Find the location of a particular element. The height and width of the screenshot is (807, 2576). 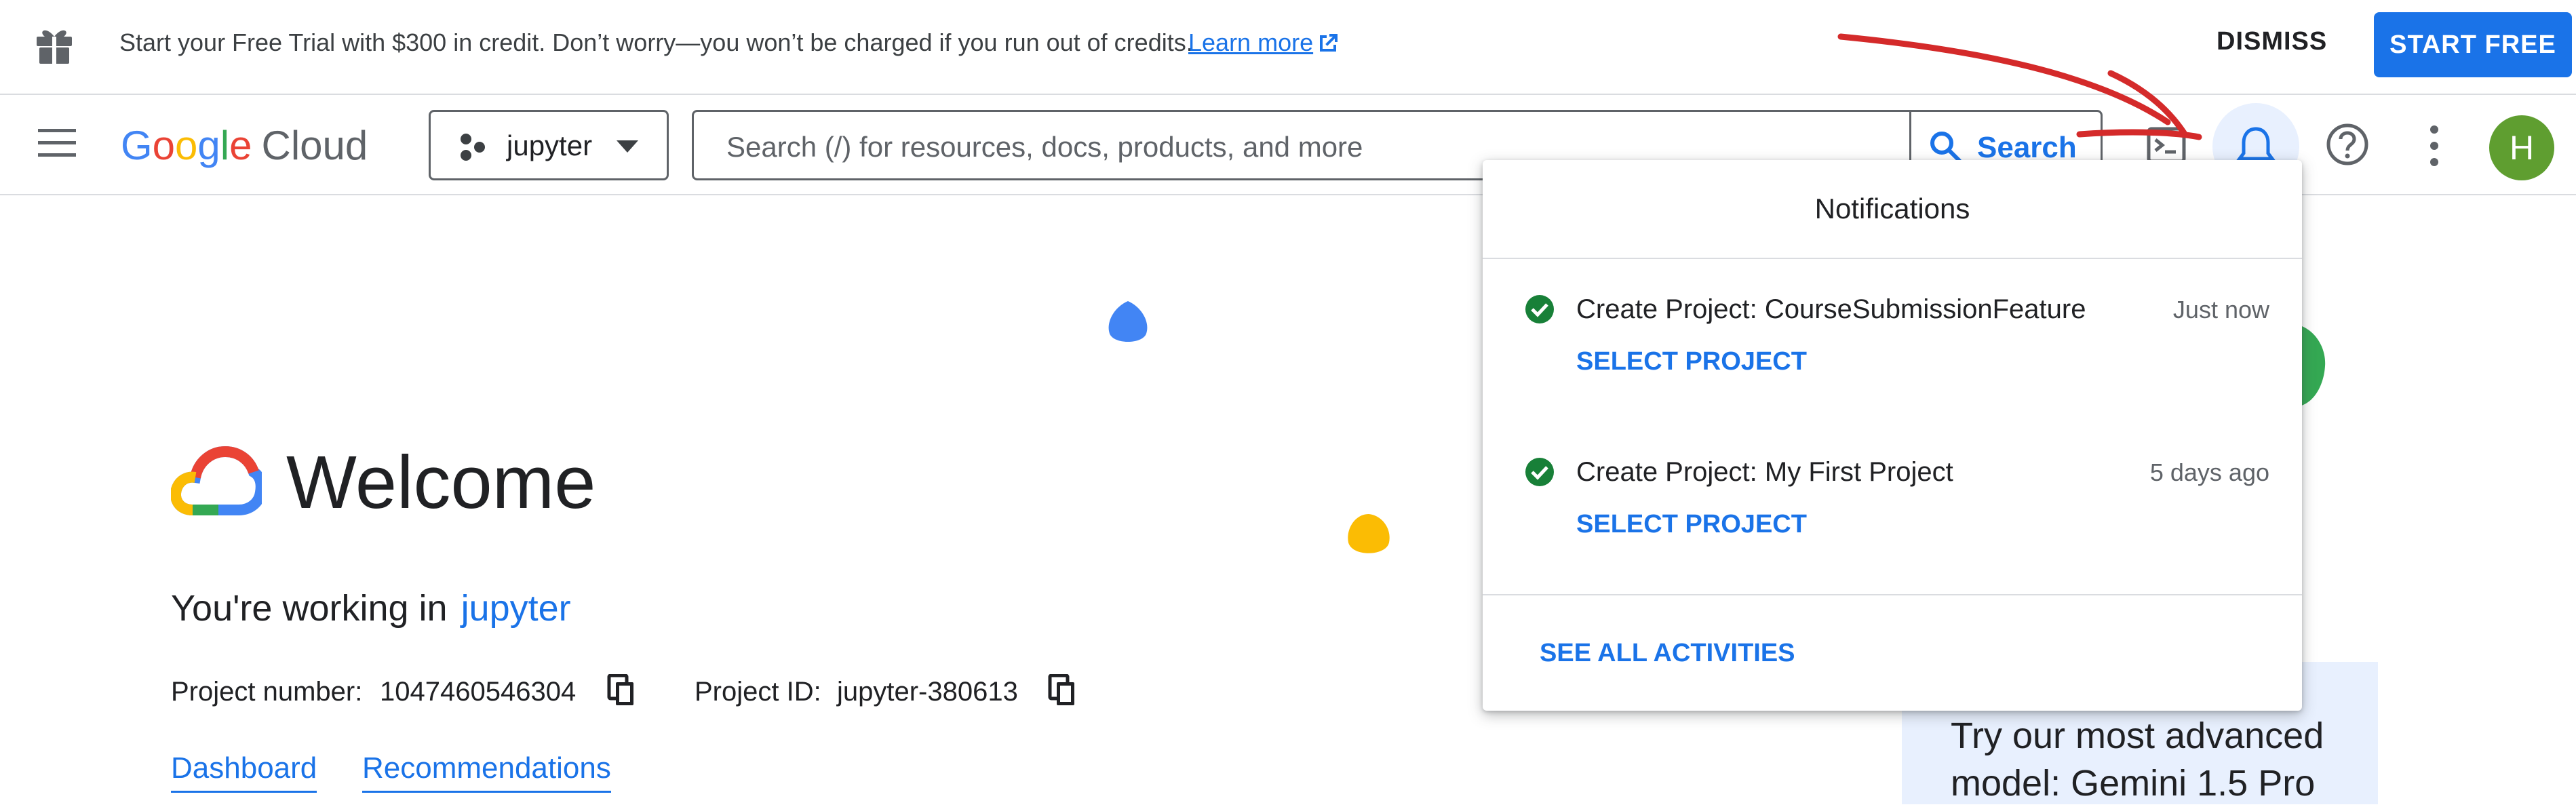

tab-recommendations: Recommendations is located at coordinates (486, 772).